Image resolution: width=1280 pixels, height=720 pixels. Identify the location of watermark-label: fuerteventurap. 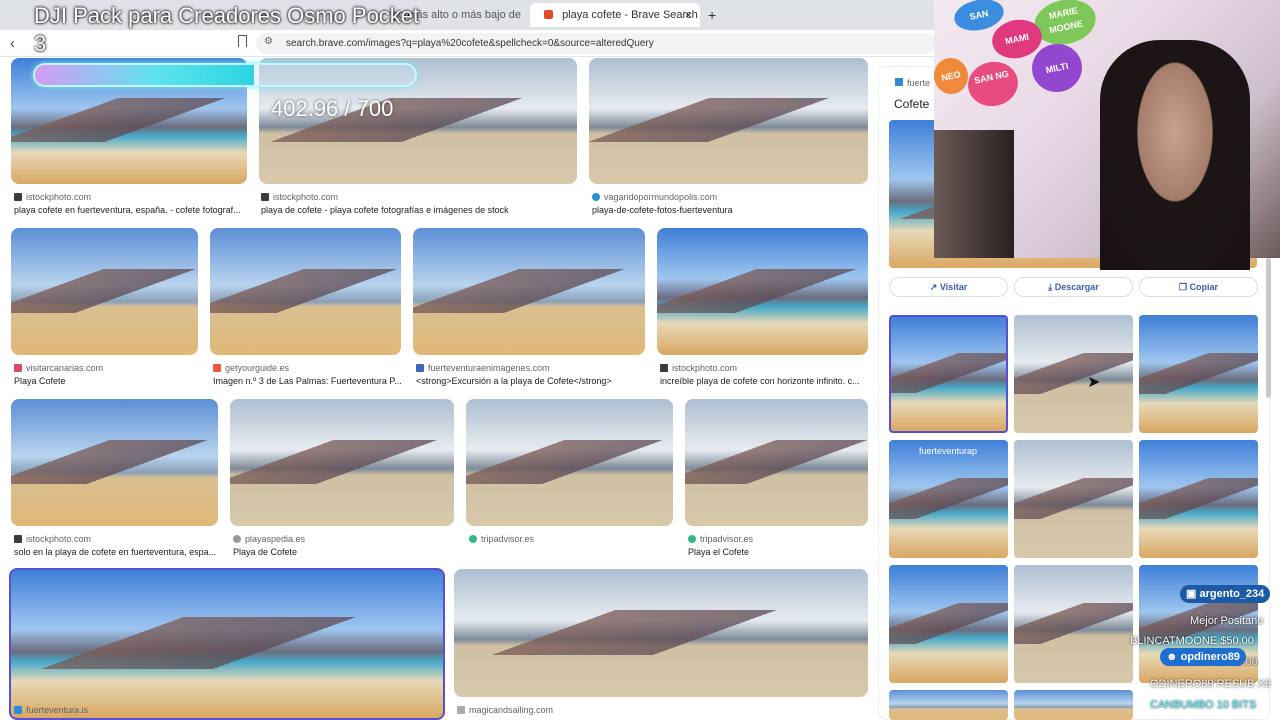
(948, 451).